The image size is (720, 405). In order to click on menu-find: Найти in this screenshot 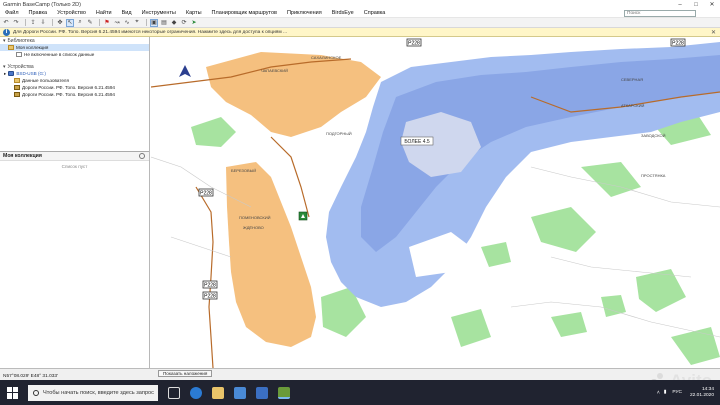, I will do `click(104, 13)`.